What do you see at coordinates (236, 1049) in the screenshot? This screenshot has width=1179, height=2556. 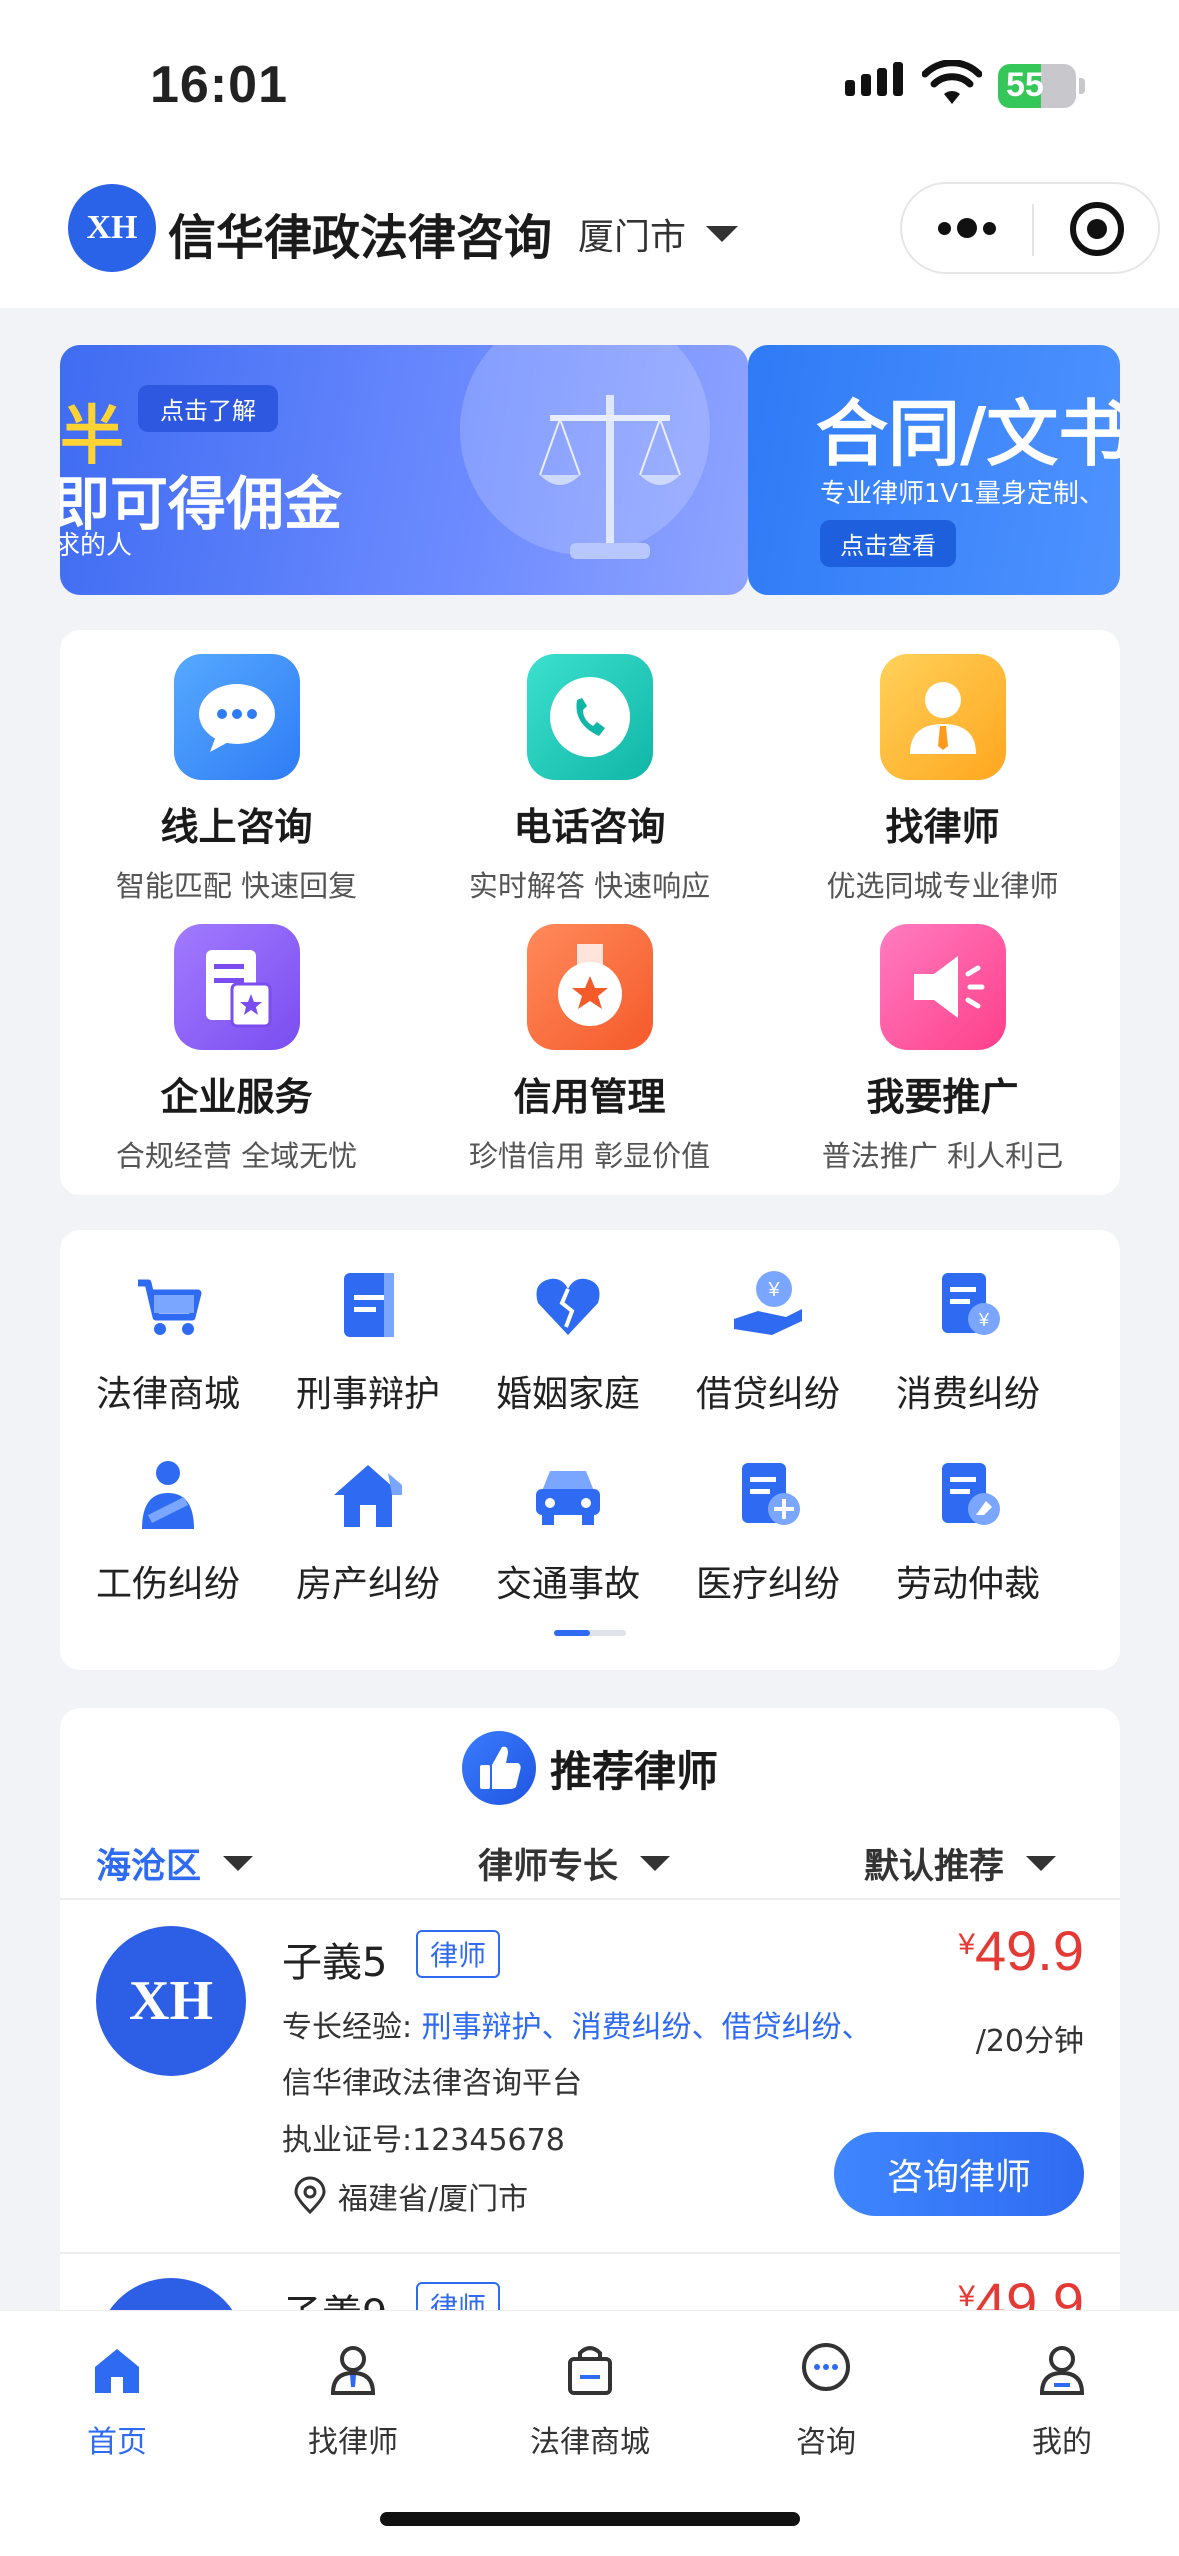 I see `service-enterprise: 企业服务 合规经营 全域无忧` at bounding box center [236, 1049].